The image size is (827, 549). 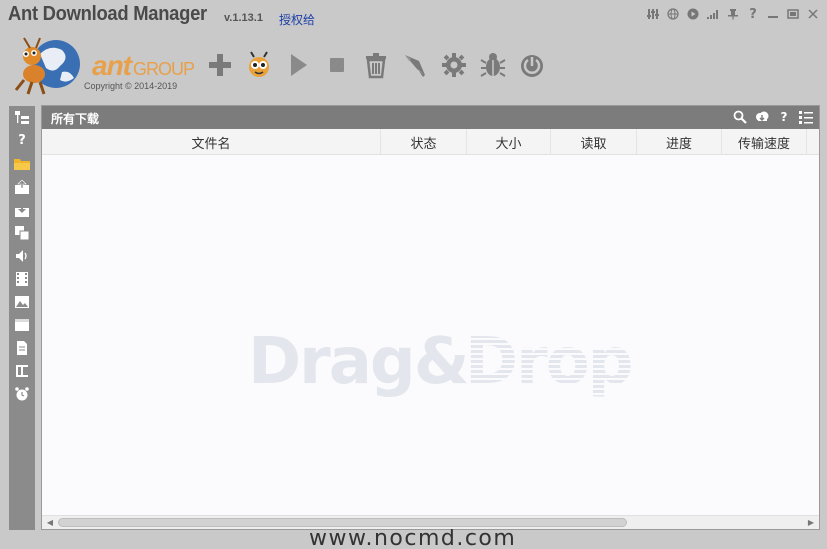 I want to click on scroll-right-icon: ▶, so click(x=811, y=522).